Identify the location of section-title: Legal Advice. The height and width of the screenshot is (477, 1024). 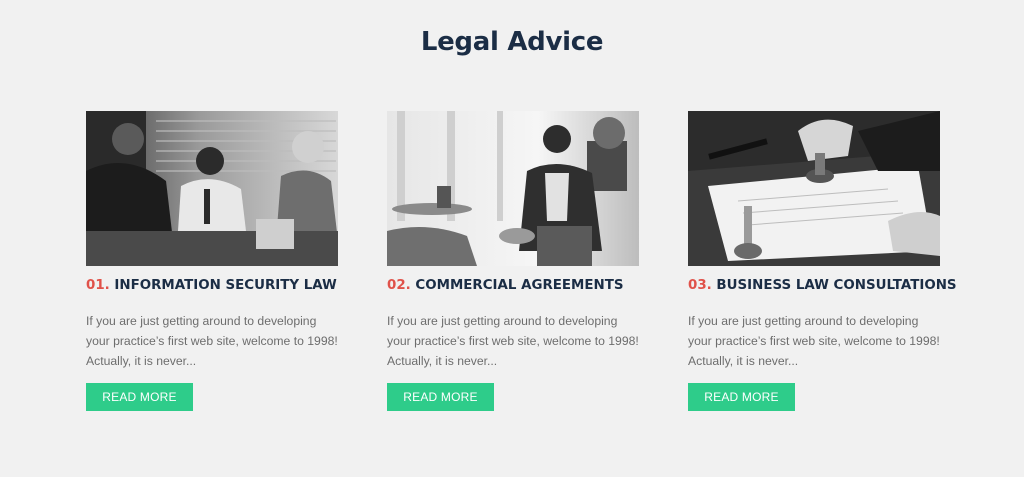
(512, 42).